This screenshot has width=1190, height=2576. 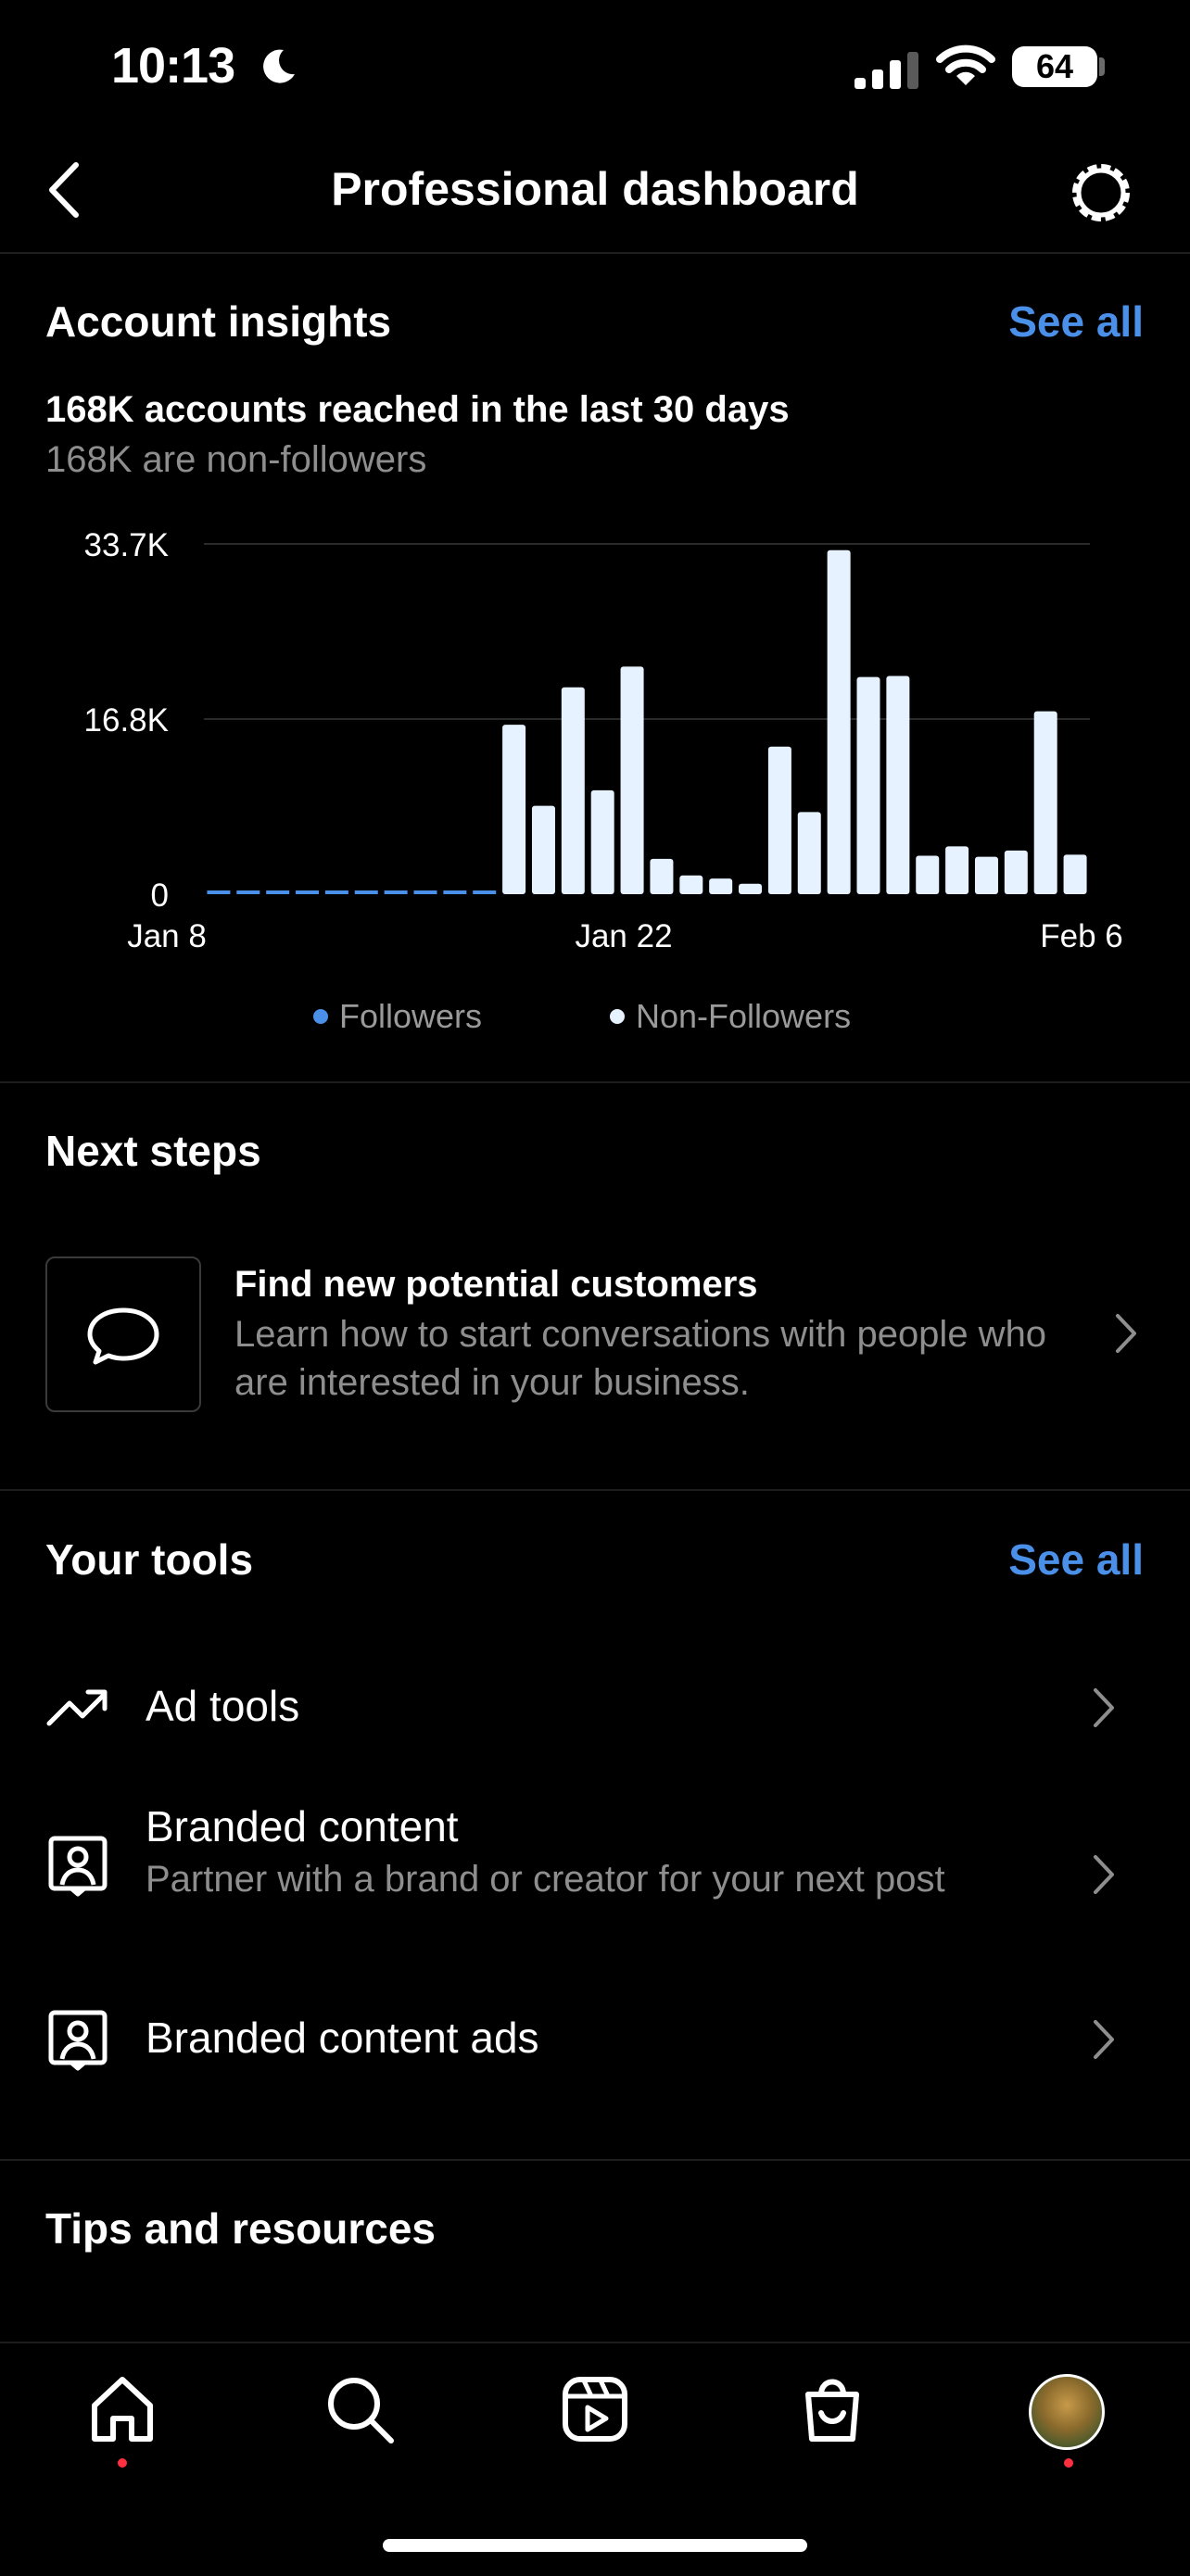 I want to click on home-icon, so click(x=122, y=2409).